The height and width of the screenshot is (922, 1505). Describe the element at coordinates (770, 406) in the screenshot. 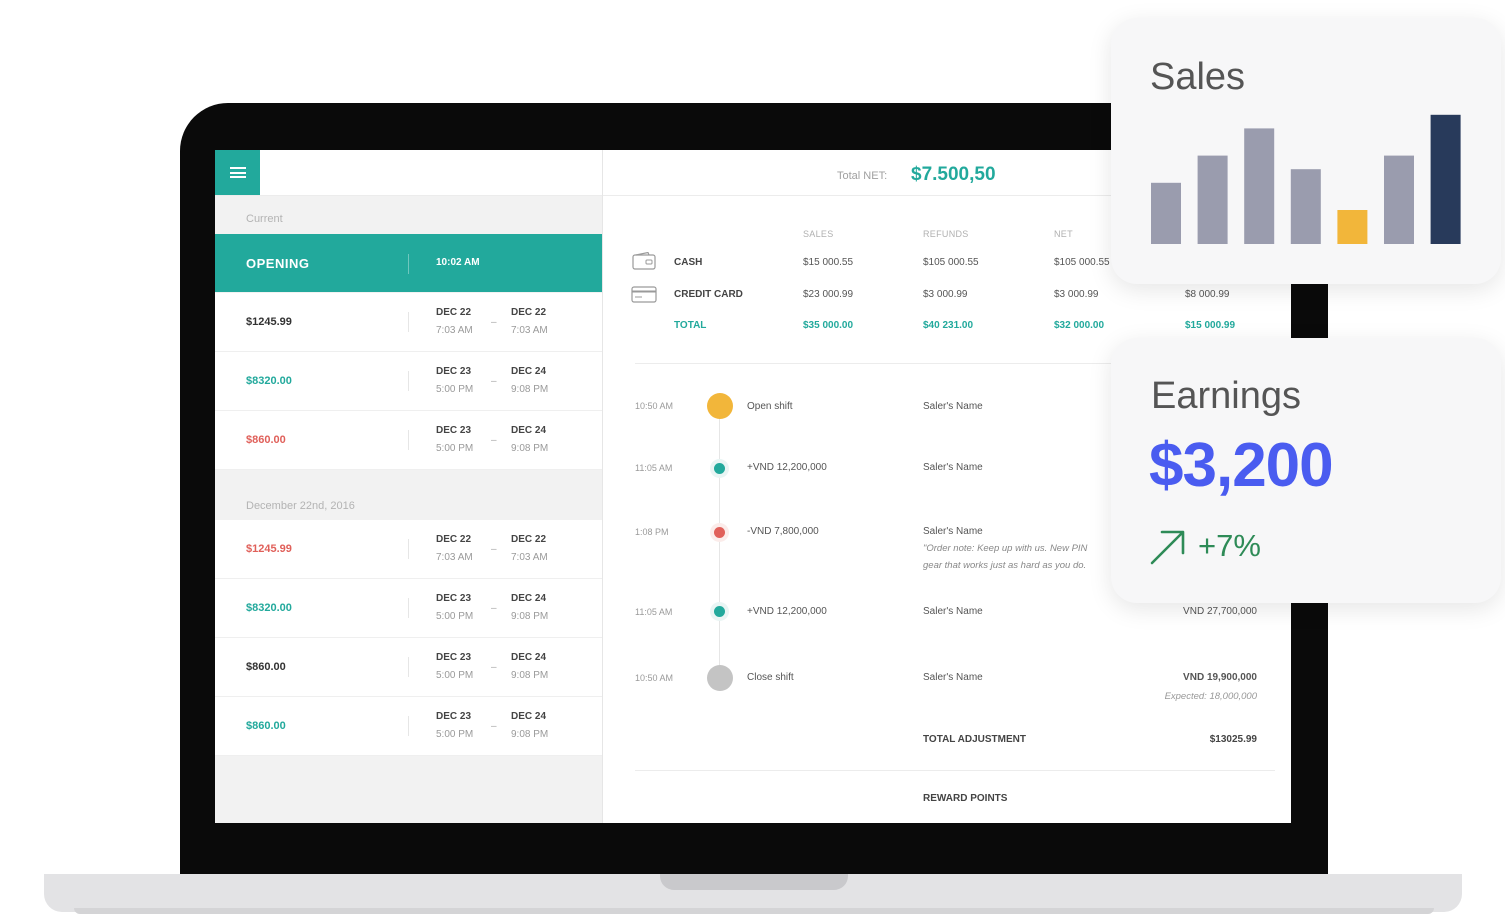

I see `timeline-event: Open shift` at that location.